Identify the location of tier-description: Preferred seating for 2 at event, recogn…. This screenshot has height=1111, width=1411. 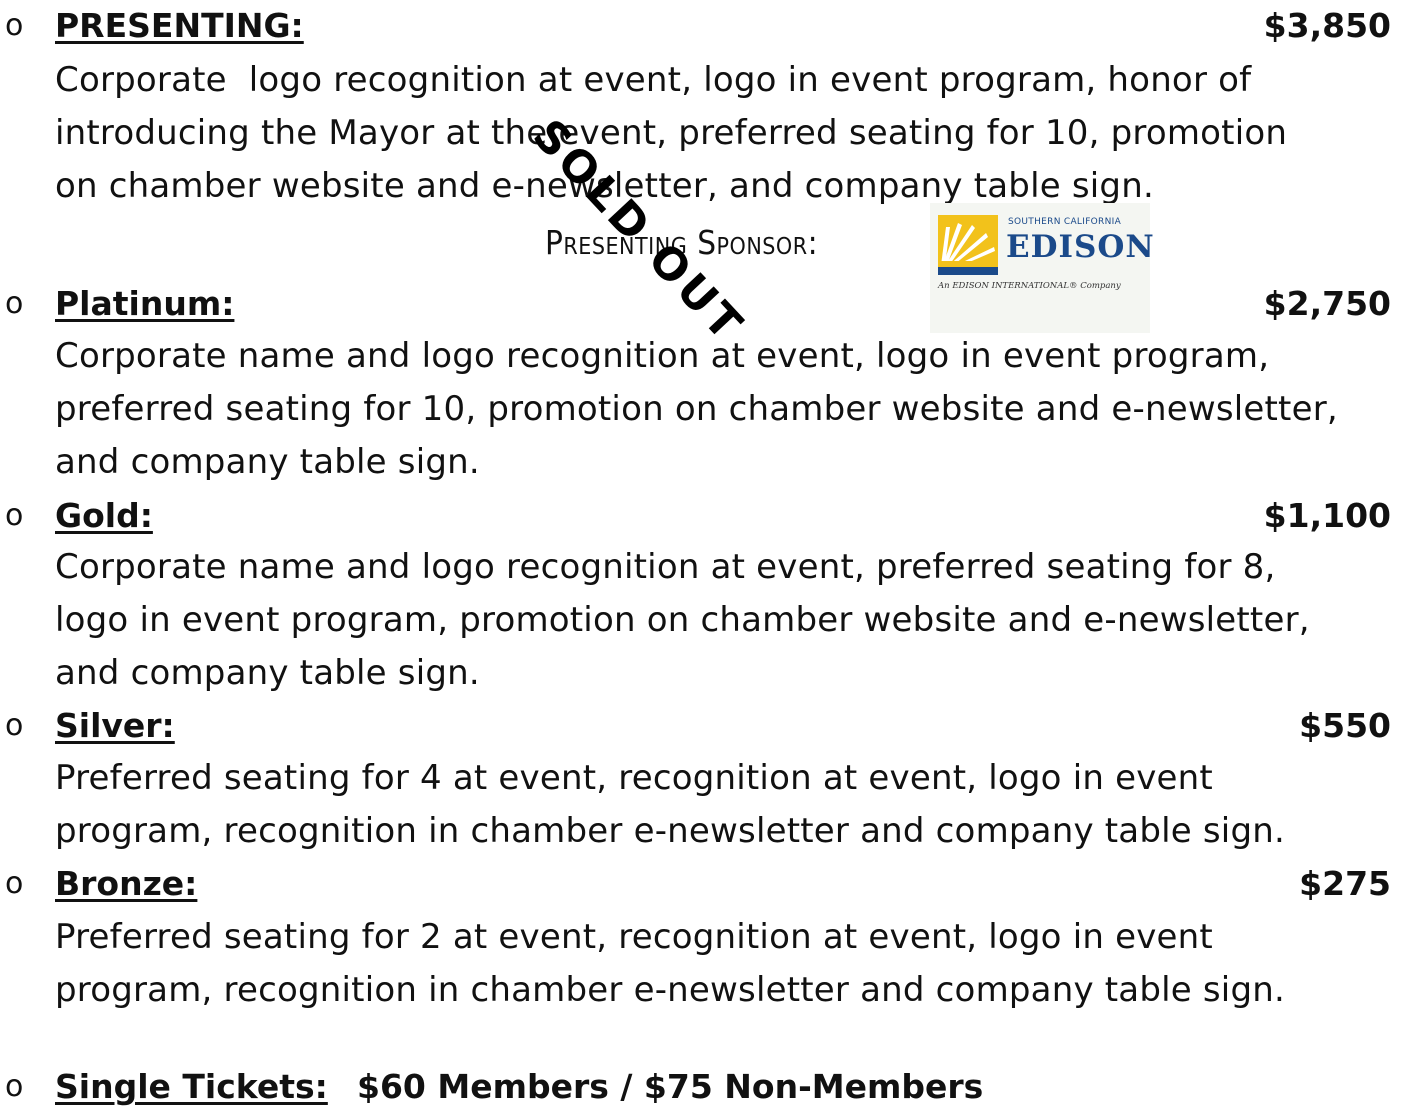
(670, 963).